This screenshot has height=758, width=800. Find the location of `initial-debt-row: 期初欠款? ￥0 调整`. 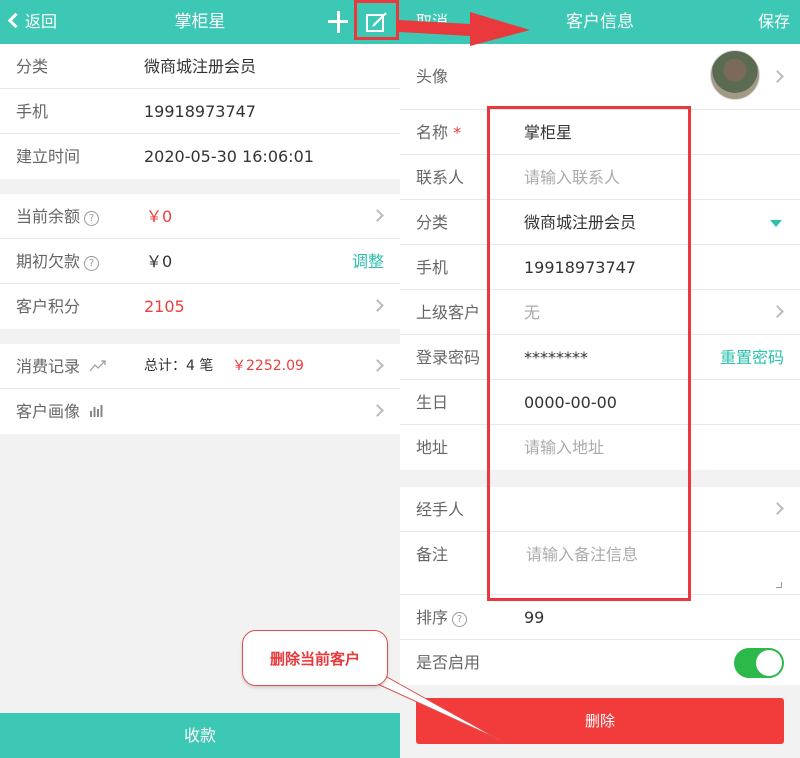

initial-debt-row: 期初欠款? ￥0 调整 is located at coordinates (200, 261).